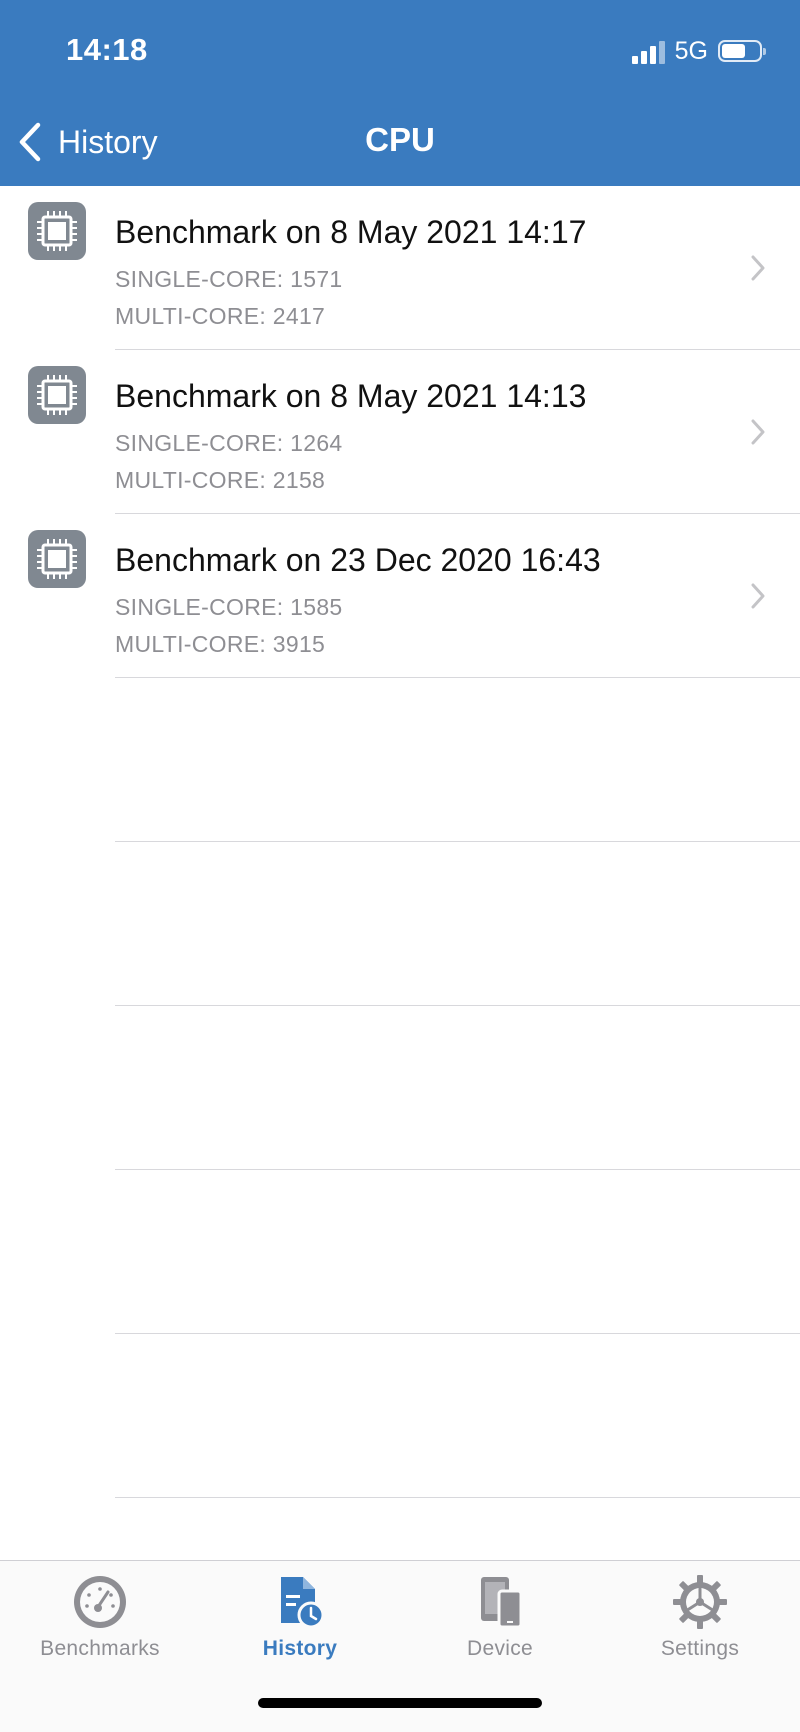 This screenshot has height=1732, width=800. What do you see at coordinates (100, 1602) in the screenshot?
I see `gauge-icon` at bounding box center [100, 1602].